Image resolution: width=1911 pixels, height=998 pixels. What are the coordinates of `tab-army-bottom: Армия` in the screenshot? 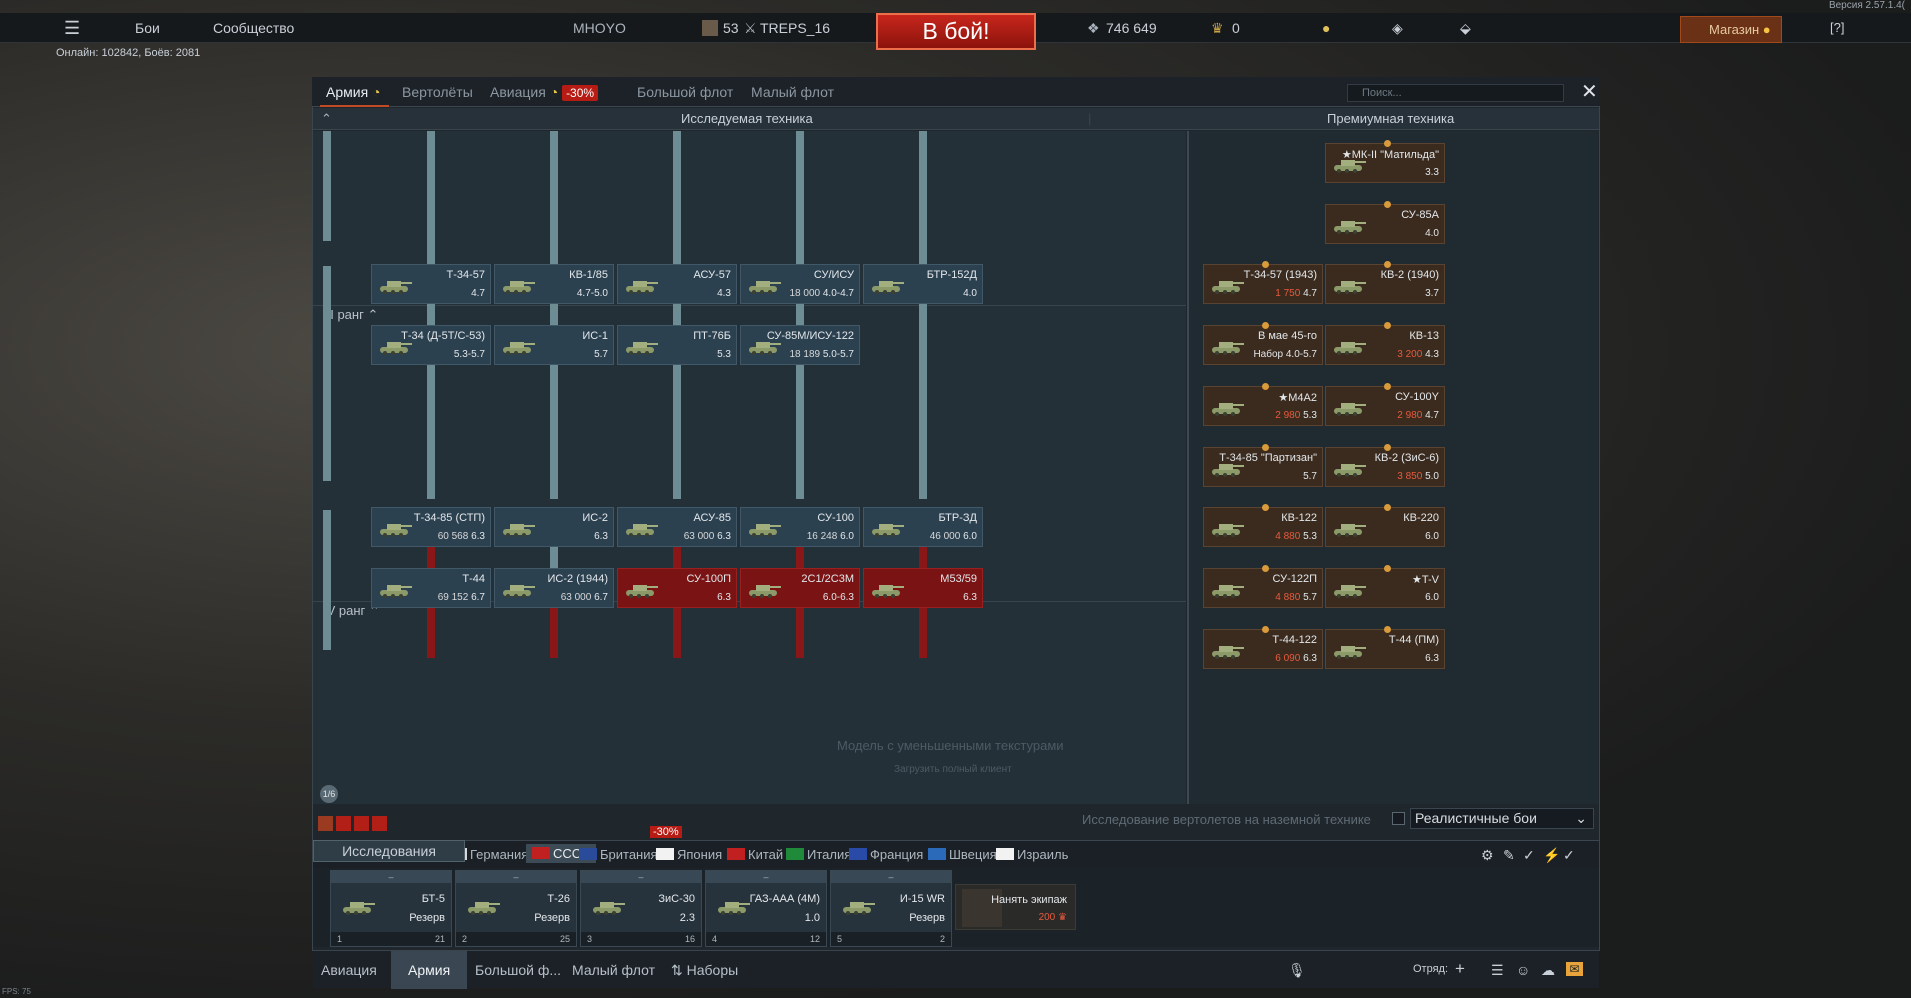 It's located at (429, 970).